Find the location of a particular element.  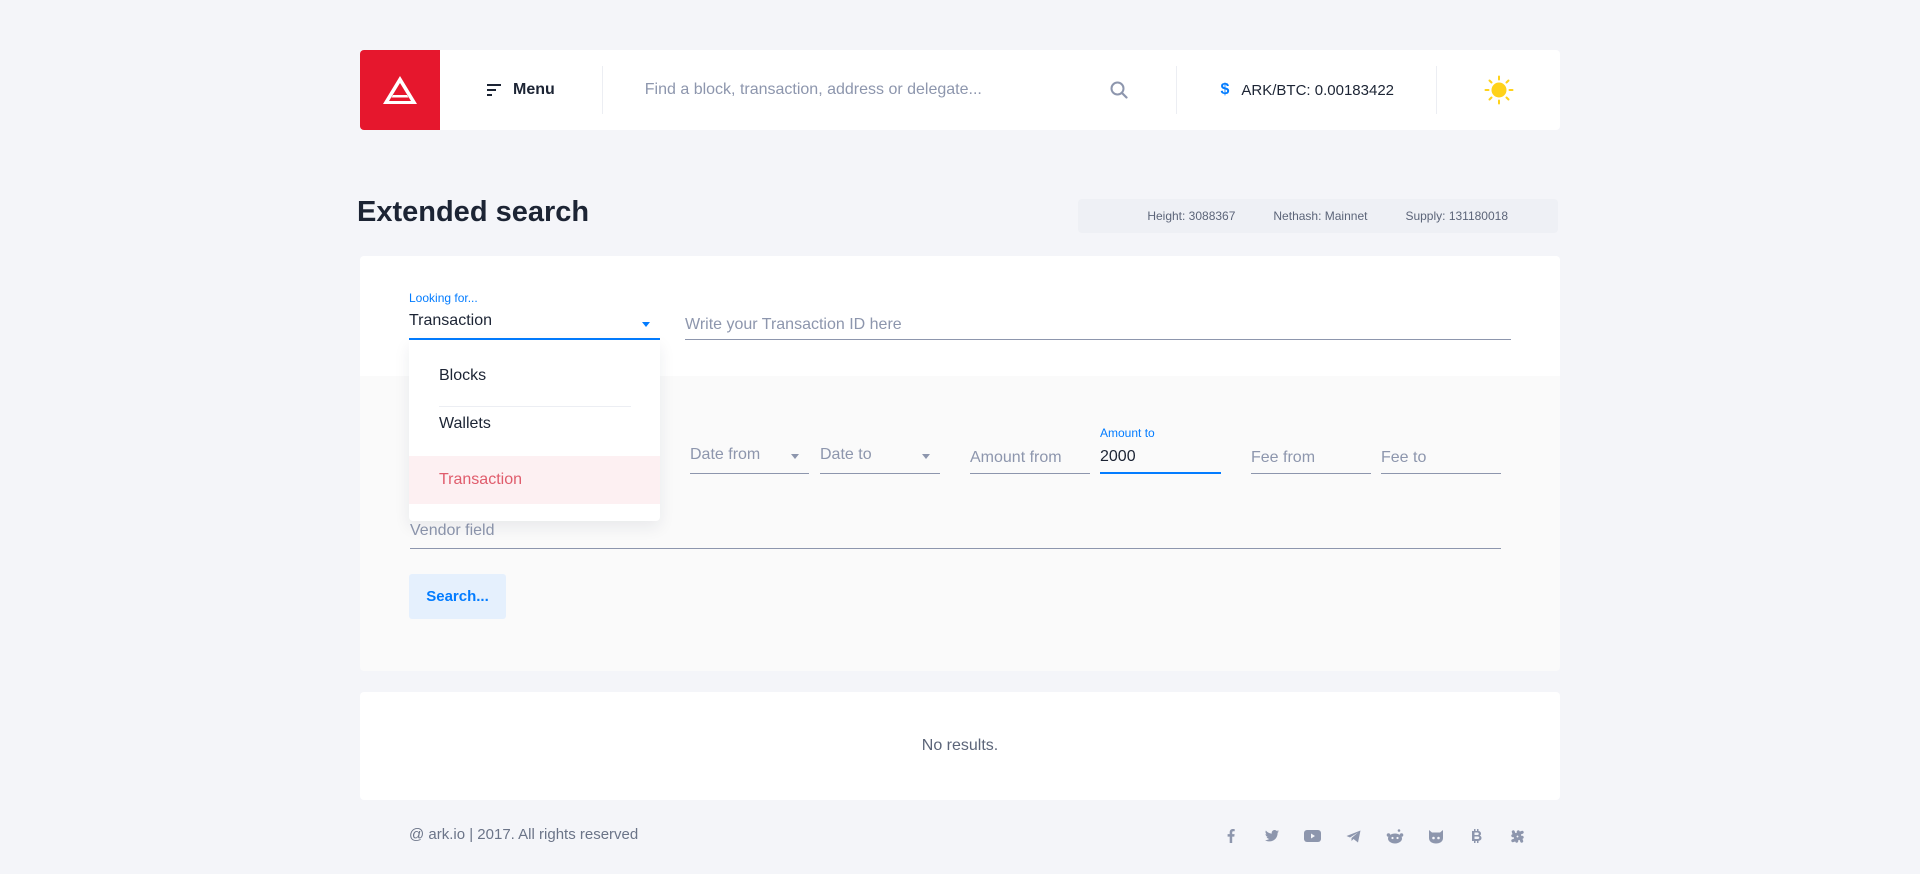

global-search-input is located at coordinates (877, 90).